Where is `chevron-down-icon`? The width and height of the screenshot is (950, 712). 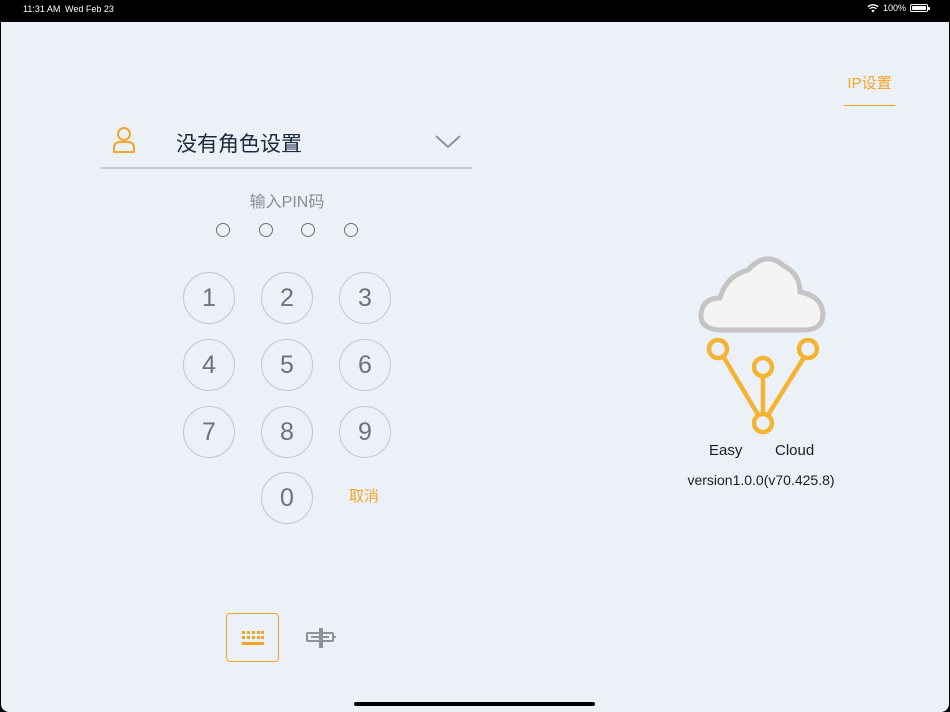 chevron-down-icon is located at coordinates (448, 142).